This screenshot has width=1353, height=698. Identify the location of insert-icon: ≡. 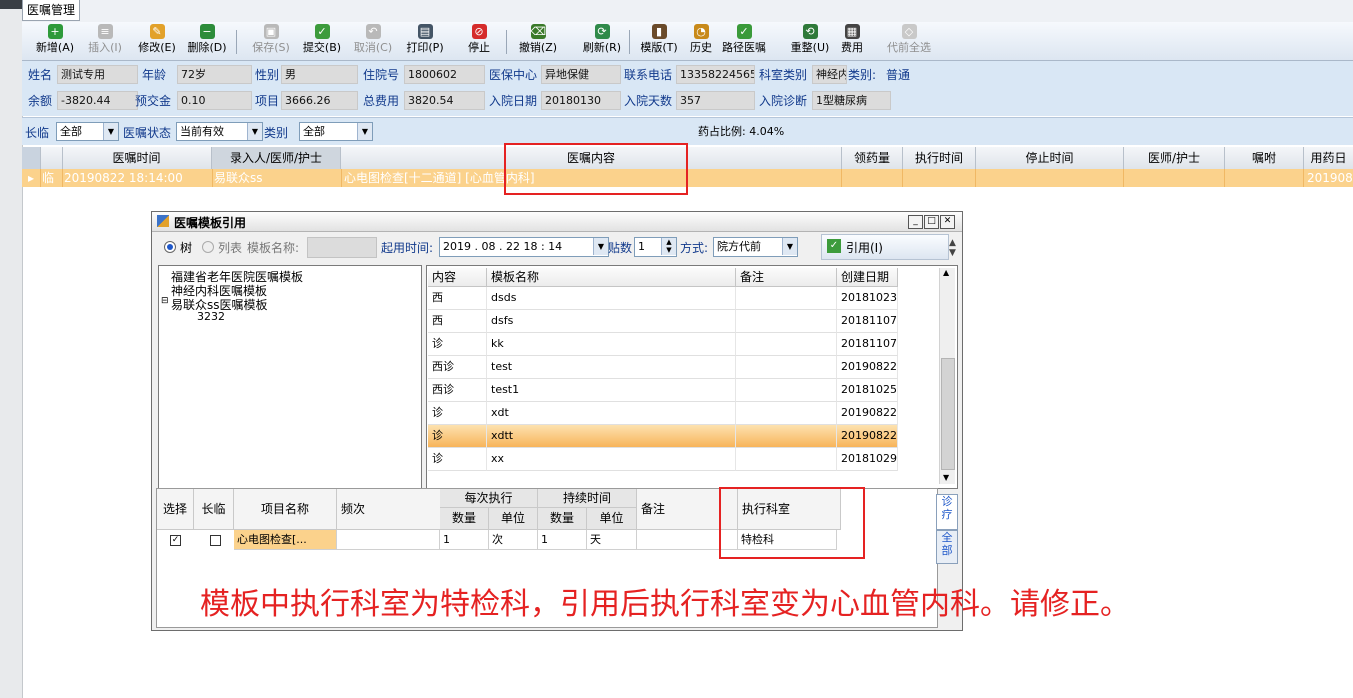
(105, 31).